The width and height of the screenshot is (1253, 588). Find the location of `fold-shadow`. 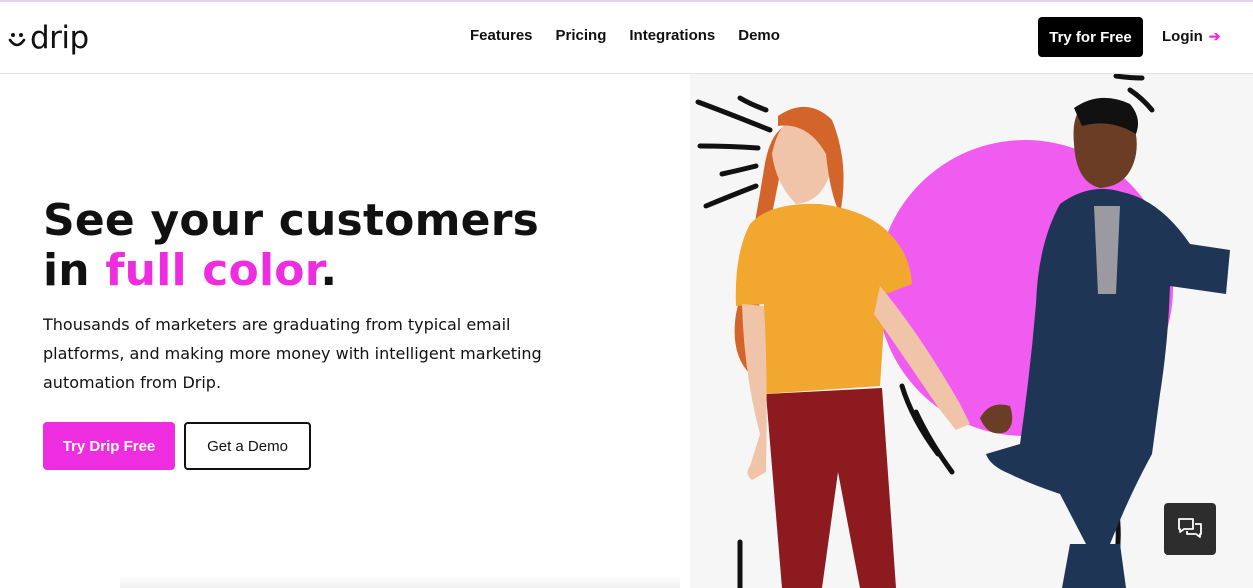

fold-shadow is located at coordinates (400, 581).